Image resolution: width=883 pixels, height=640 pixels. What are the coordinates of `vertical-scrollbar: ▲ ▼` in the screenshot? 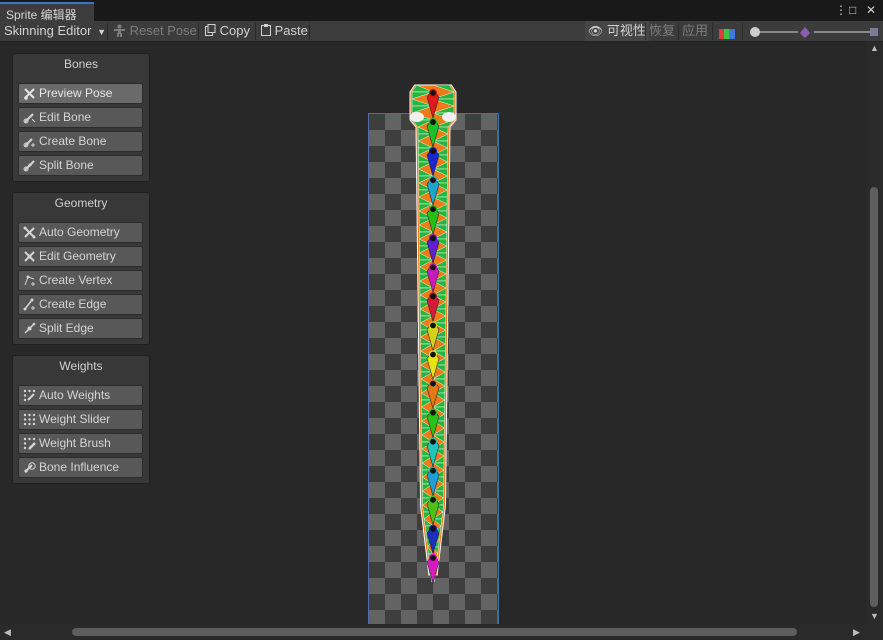 It's located at (874, 333).